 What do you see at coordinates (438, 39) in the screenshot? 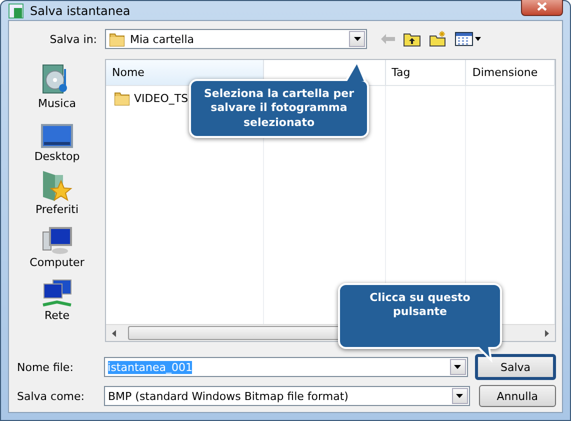
I see `new-folder-icon` at bounding box center [438, 39].